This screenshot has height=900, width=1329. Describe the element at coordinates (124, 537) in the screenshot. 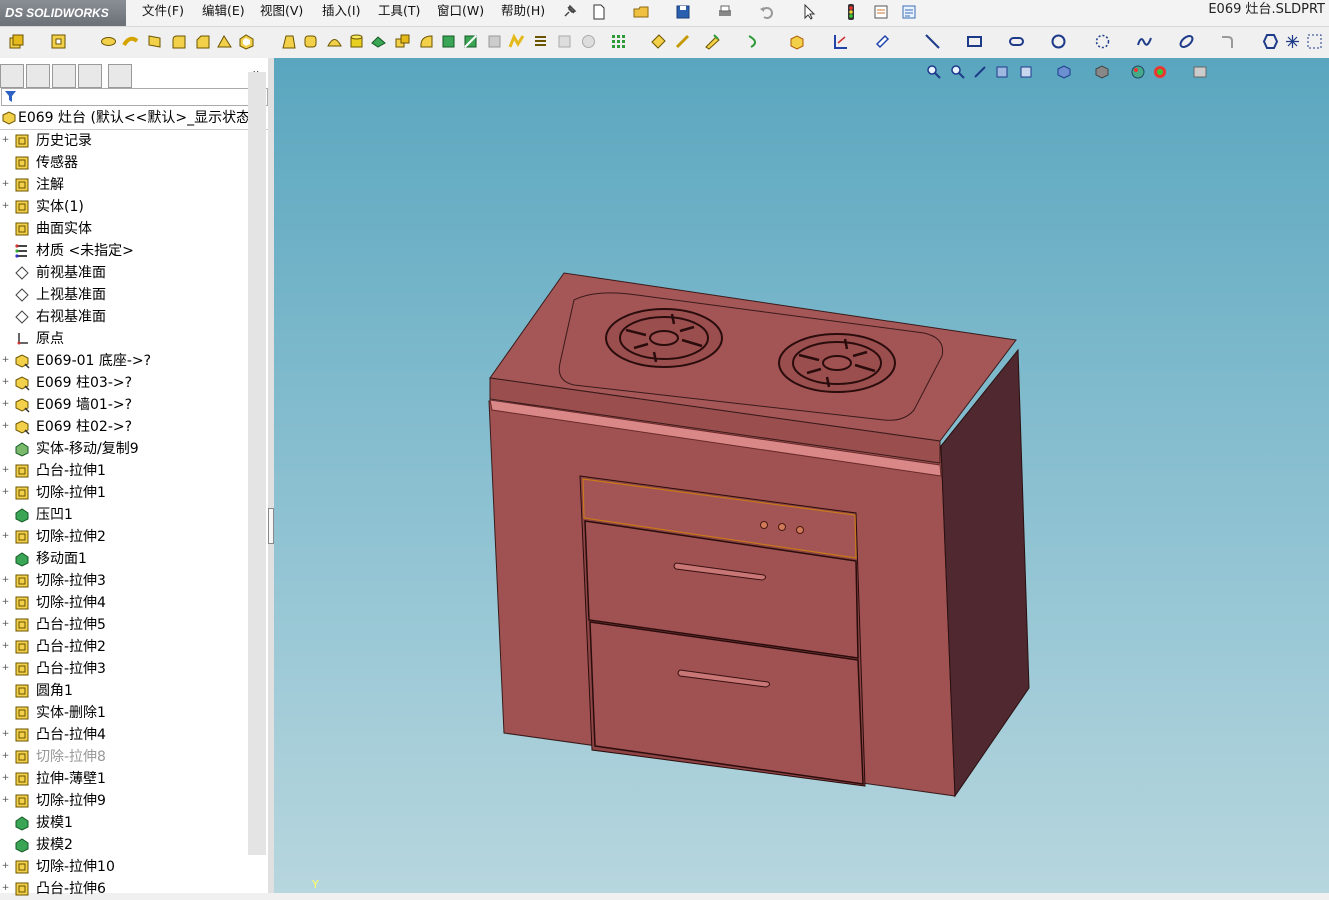

I see `tree-item: + 切除-拉伸2` at that location.